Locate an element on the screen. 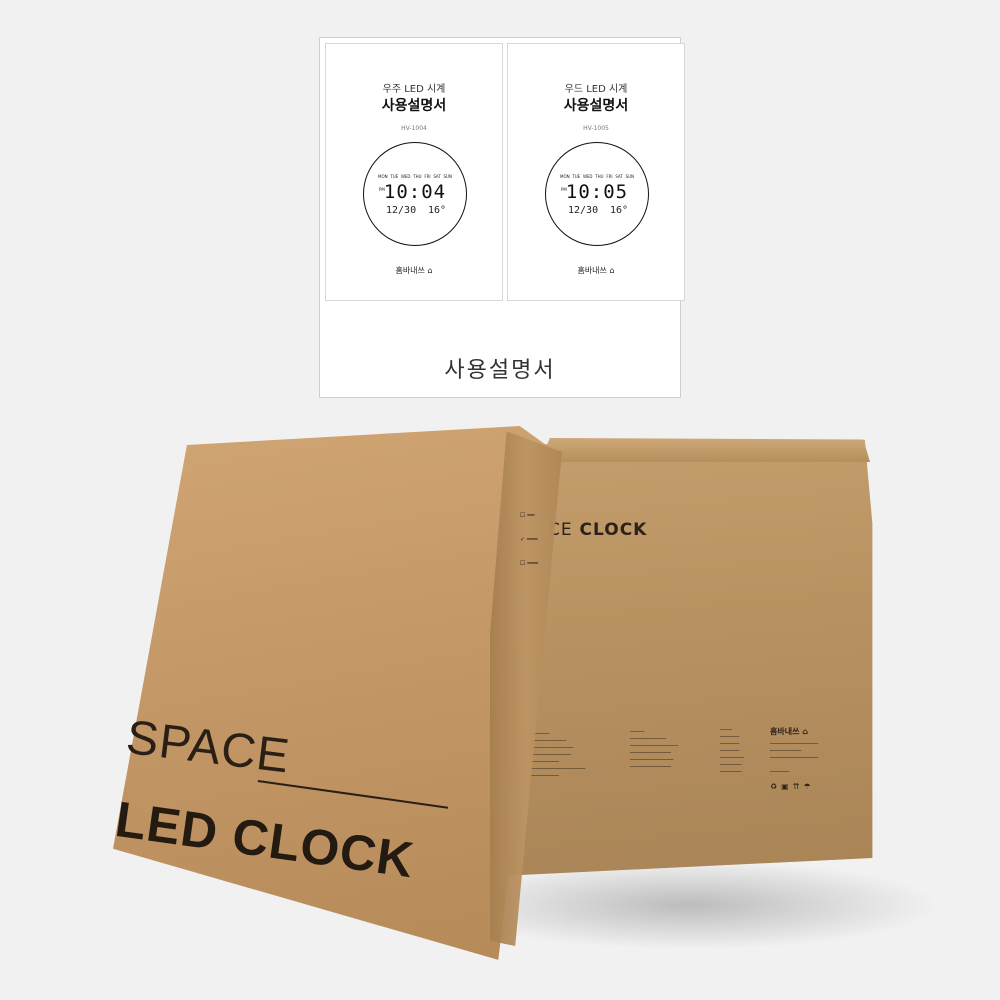 This screenshot has width=1000, height=1000. model-number: HV-1005 is located at coordinates (596, 128).